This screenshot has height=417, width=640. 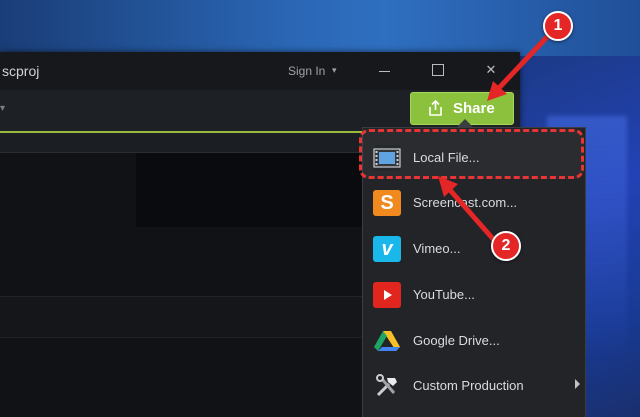 What do you see at coordinates (435, 108) in the screenshot?
I see `share-icon` at bounding box center [435, 108].